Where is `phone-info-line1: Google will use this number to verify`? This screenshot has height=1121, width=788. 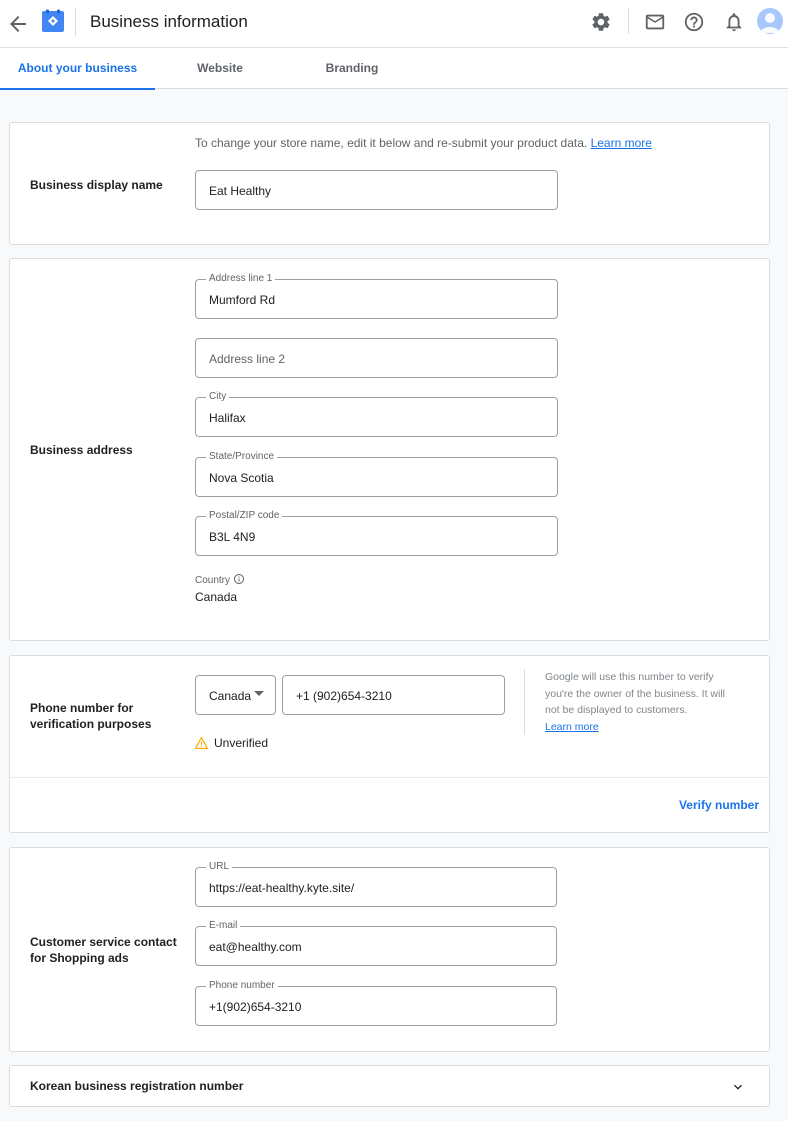
phone-info-line1: Google will use this number to verify is located at coordinates (629, 677).